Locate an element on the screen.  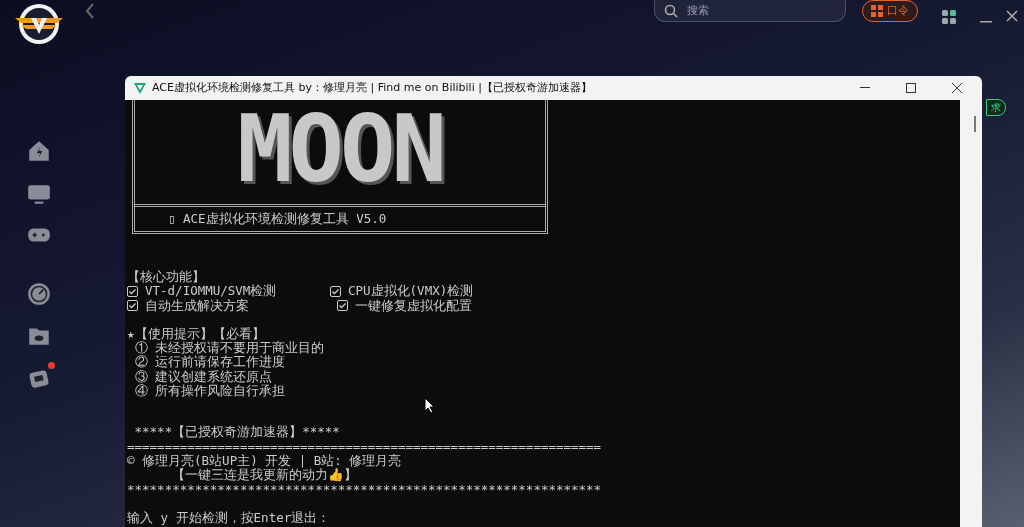
window-title: ACE虚拟化环境检测修复工具 by：修理月亮 | Find me on Bilibili |【已授权奇游加速器】 is located at coordinates (372, 87).